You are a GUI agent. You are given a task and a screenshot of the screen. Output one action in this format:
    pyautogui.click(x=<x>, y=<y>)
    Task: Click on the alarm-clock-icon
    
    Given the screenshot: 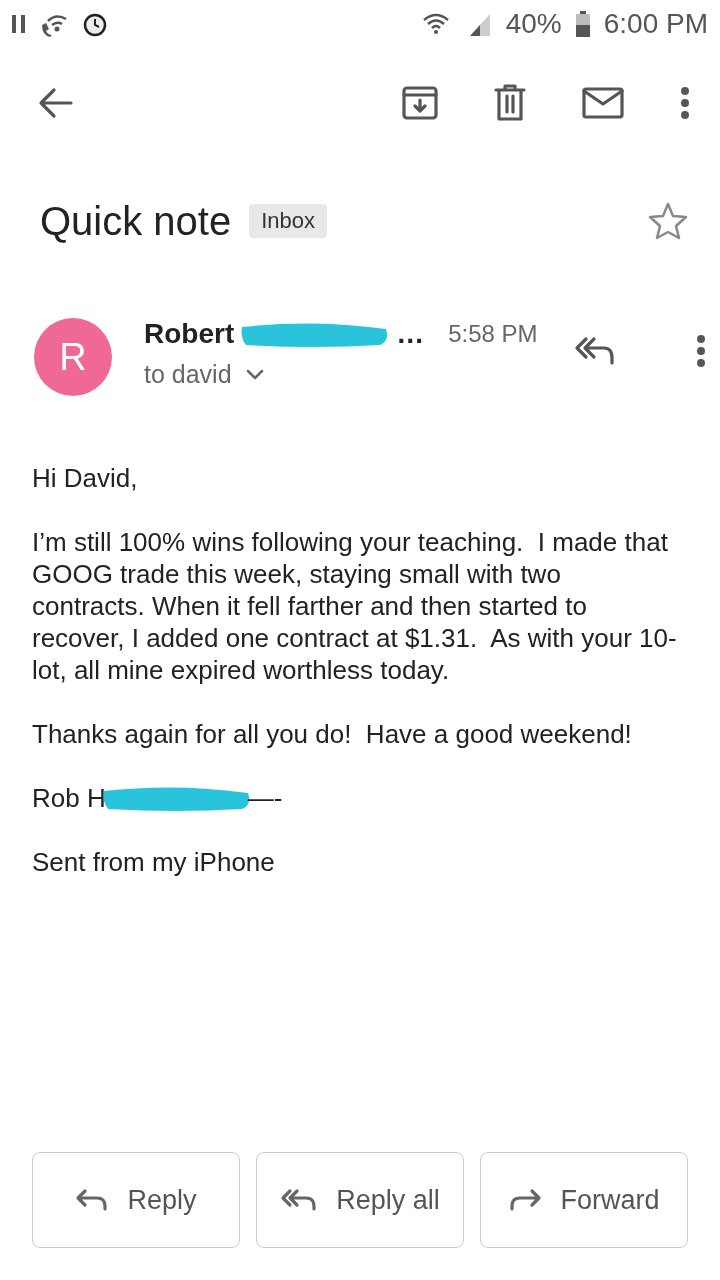 What is the action you would take?
    pyautogui.click(x=95, y=24)
    